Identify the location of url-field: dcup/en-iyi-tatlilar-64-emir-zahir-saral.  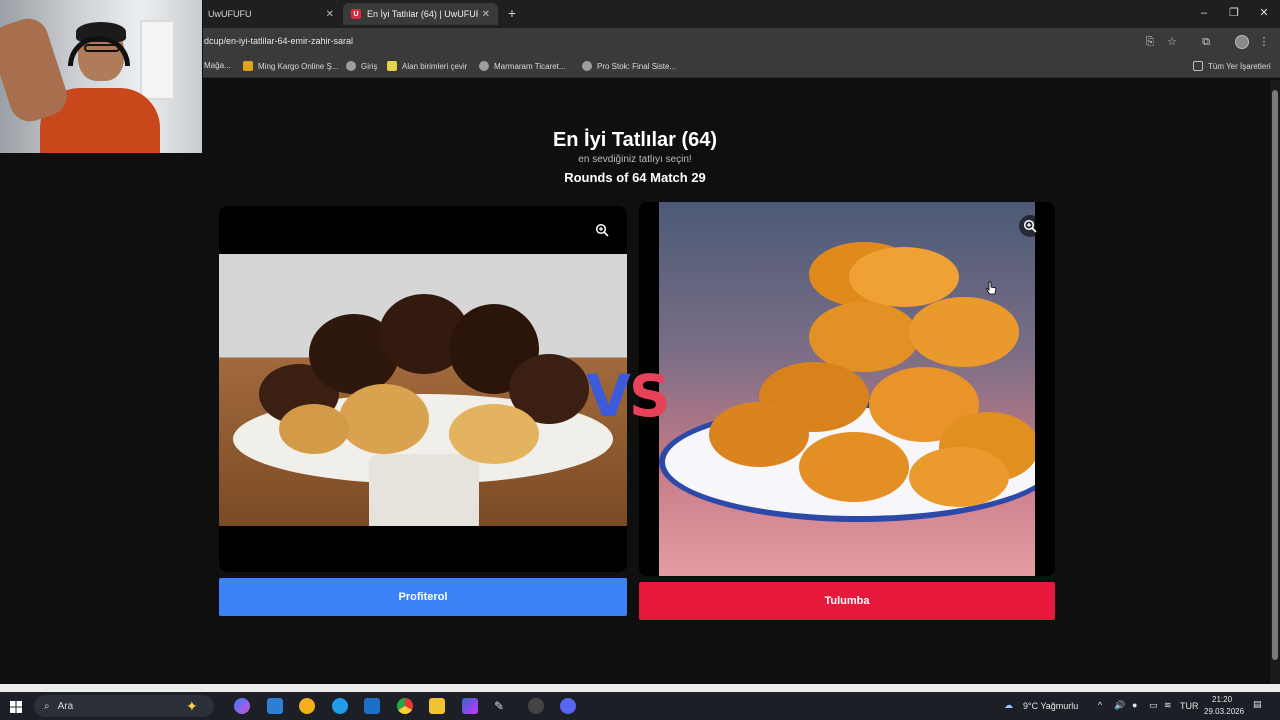
(278, 41).